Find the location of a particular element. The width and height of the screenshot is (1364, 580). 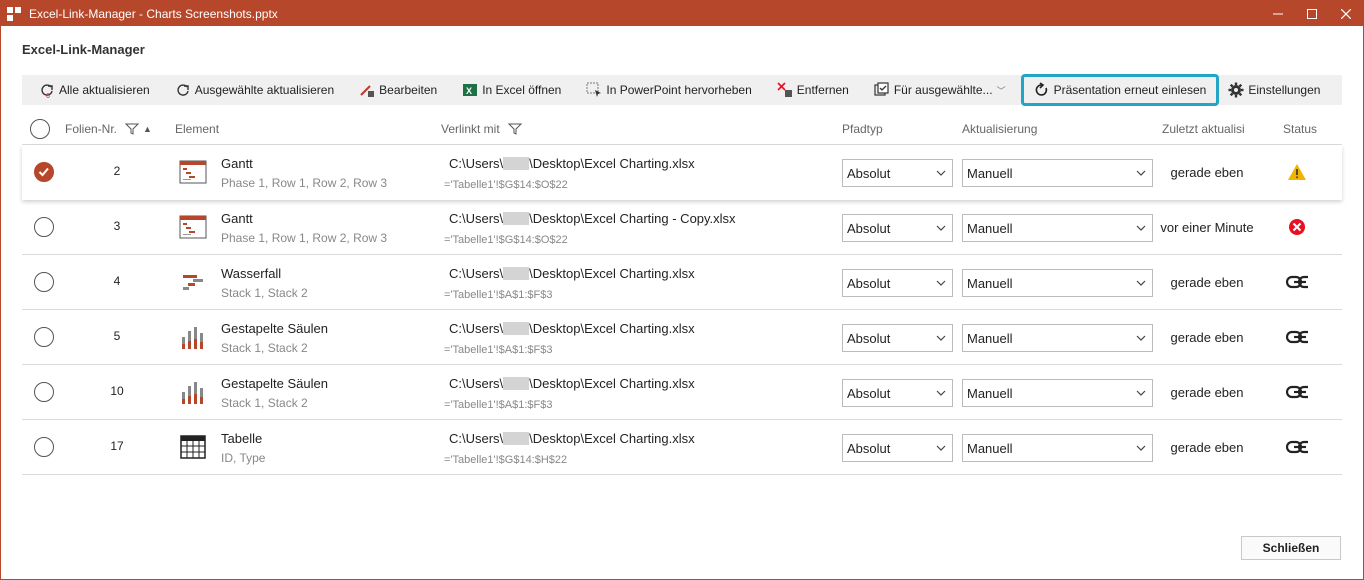

settings-button: Einstellungen is located at coordinates (1273, 90).